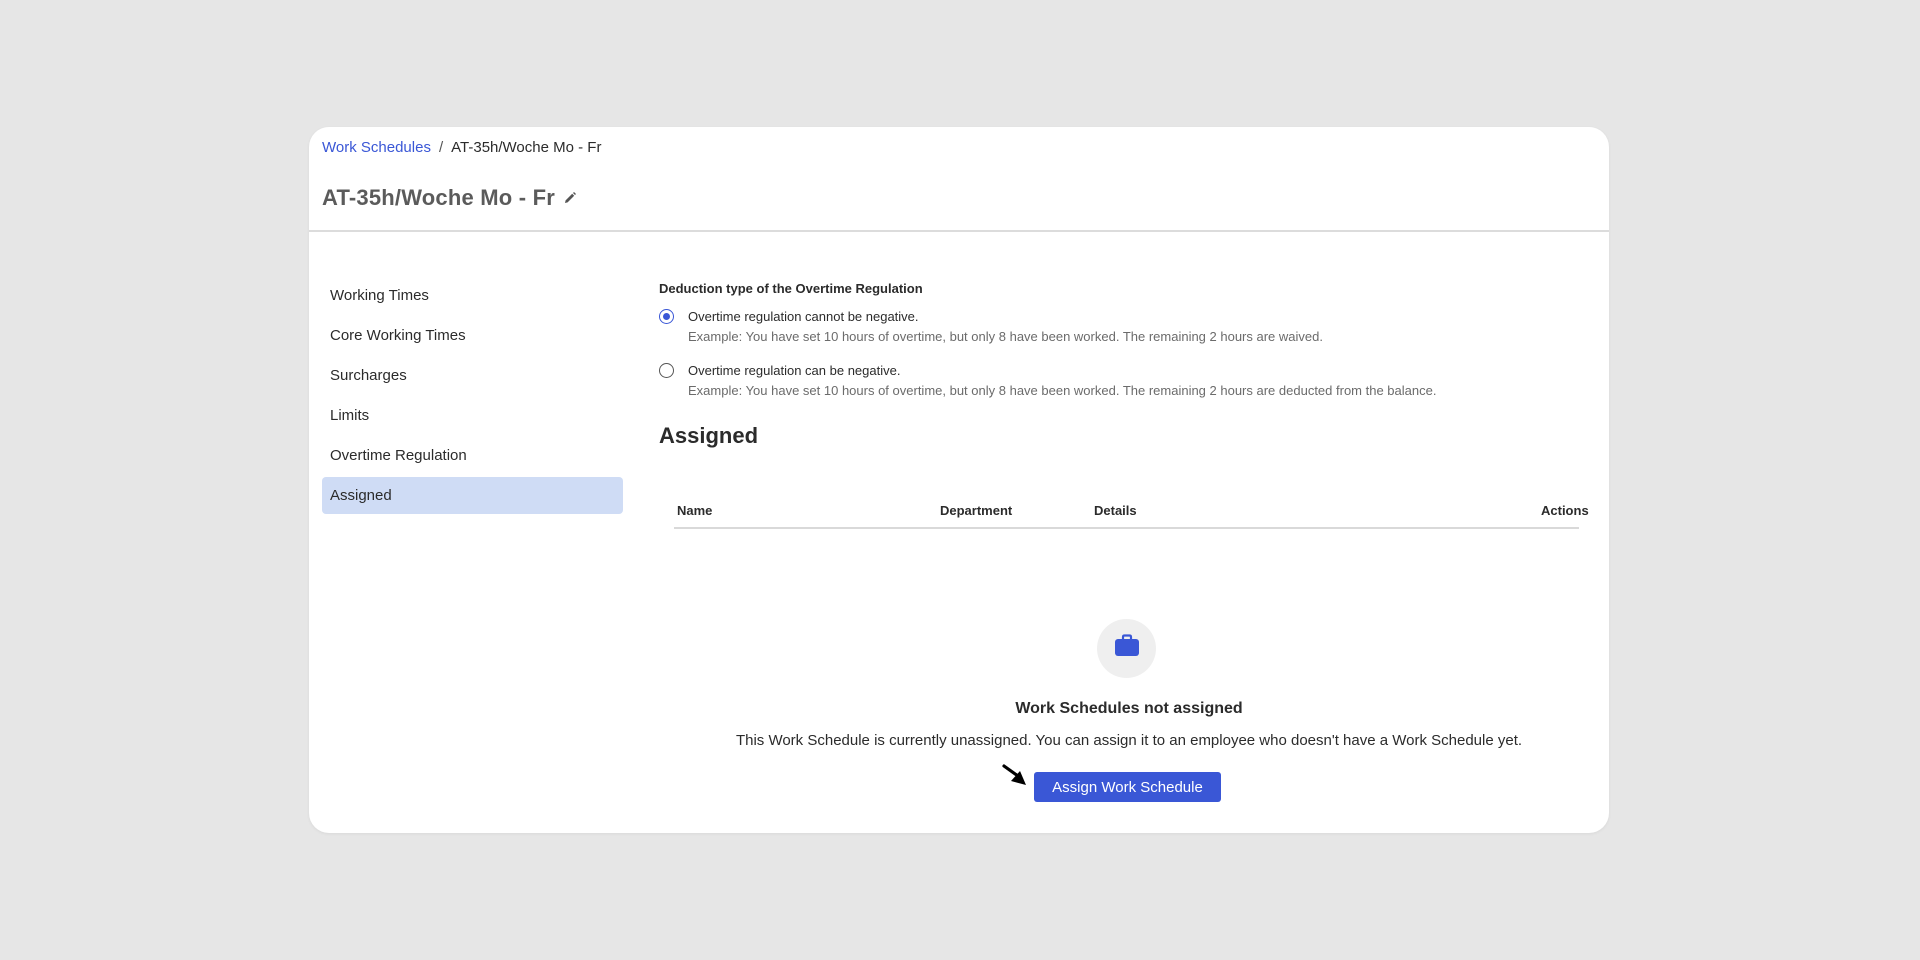  Describe the element at coordinates (1129, 708) in the screenshot. I see `empty-state-title: Work Schedules not assigned` at that location.